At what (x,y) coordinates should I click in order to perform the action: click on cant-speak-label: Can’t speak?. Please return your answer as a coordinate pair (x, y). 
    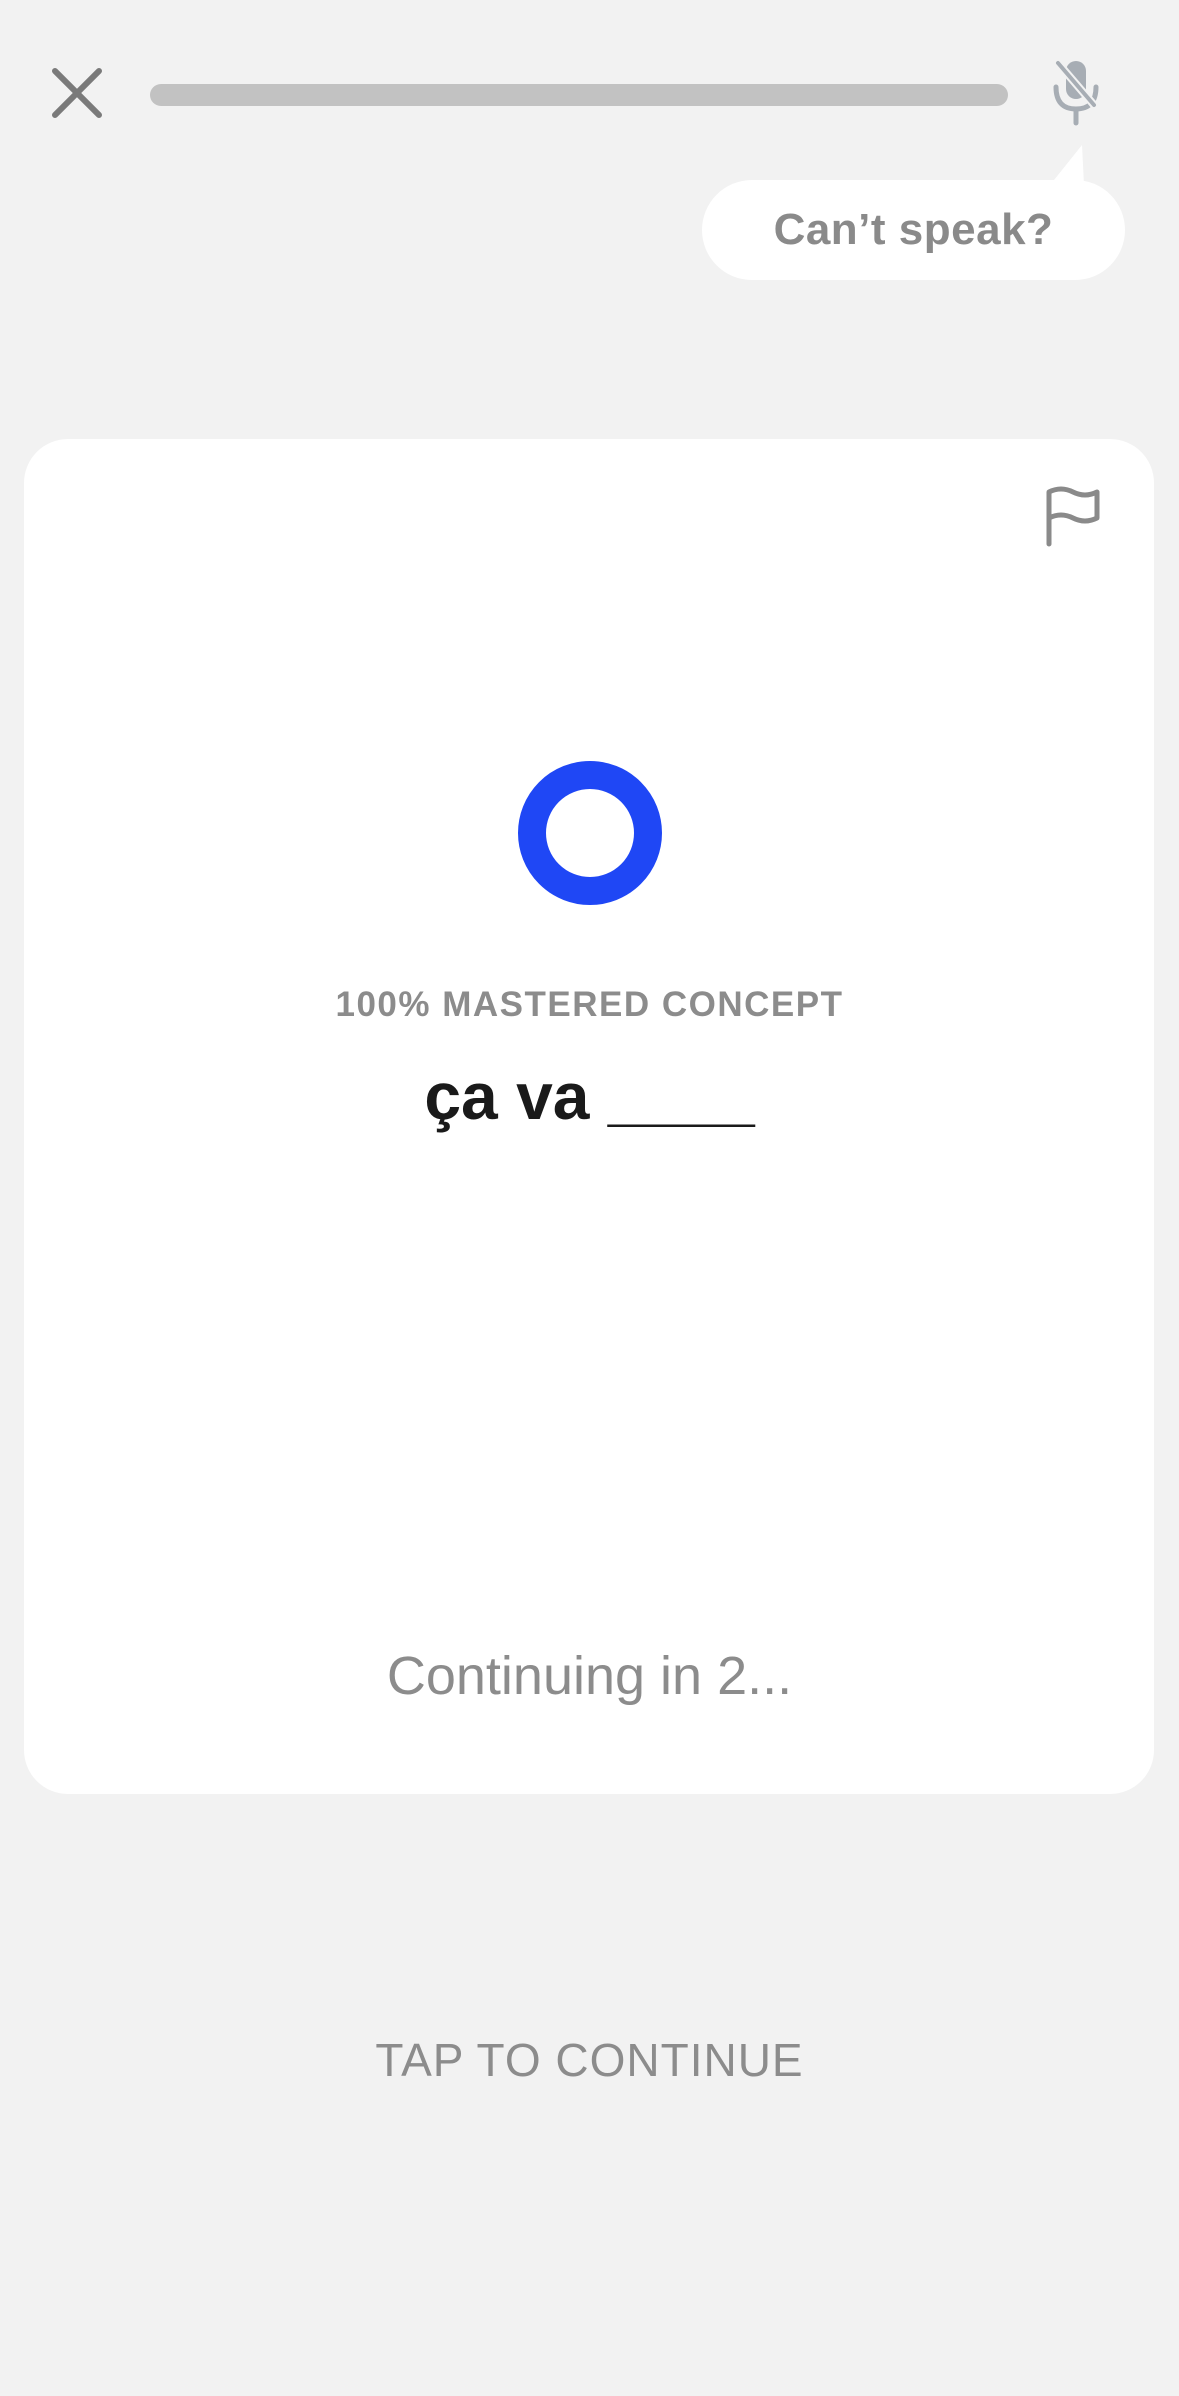
    Looking at the image, I should click on (913, 229).